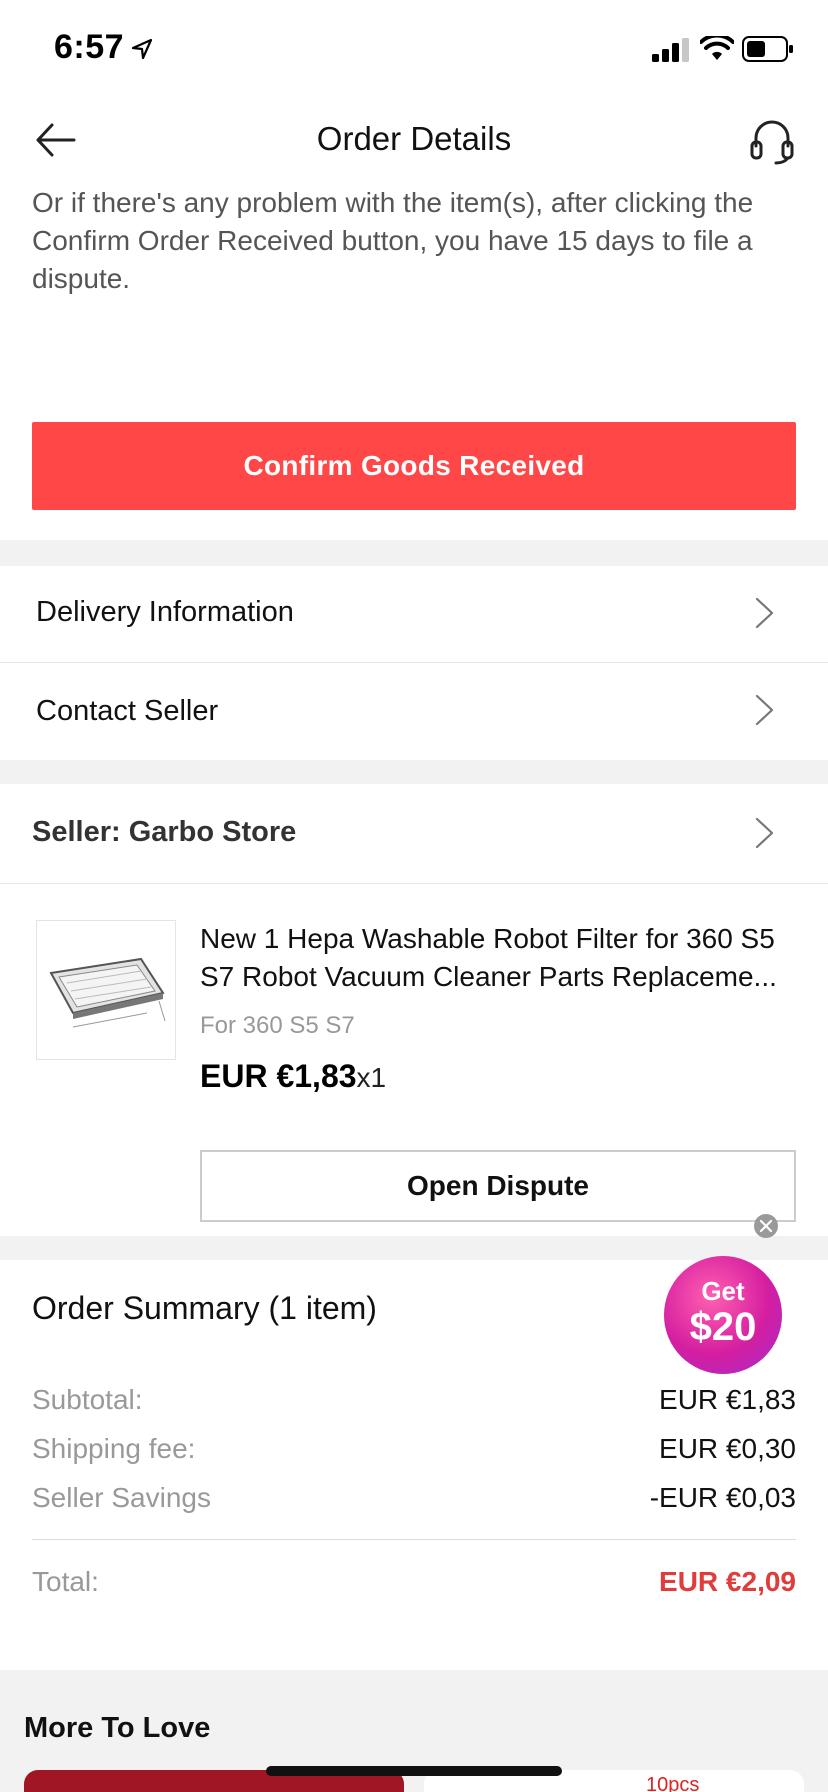 The height and width of the screenshot is (1792, 828). I want to click on summary-divider, so click(414, 1539).